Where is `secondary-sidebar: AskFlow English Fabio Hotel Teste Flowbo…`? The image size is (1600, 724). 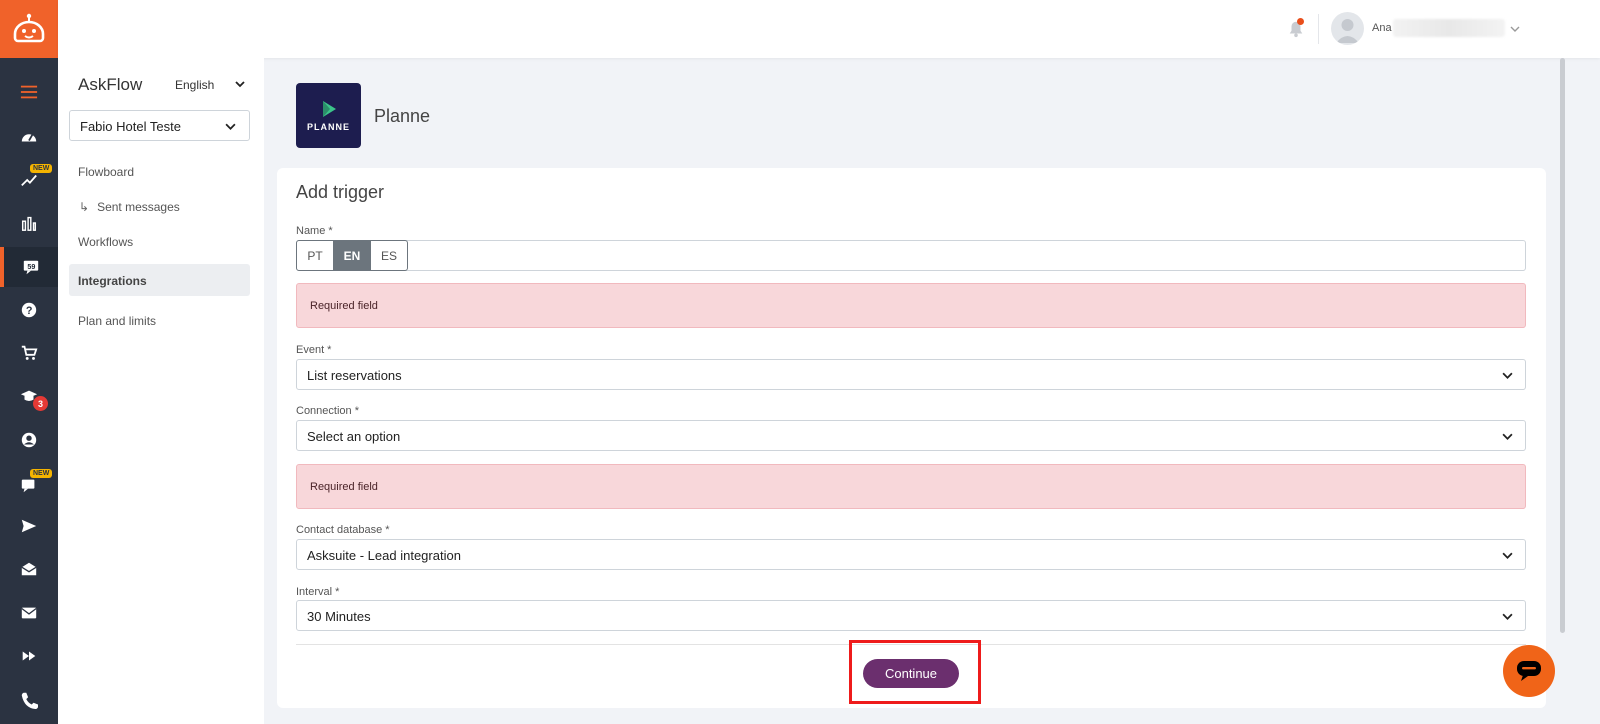
secondary-sidebar: AskFlow English Fabio Hotel Teste Flowbo… is located at coordinates (161, 391).